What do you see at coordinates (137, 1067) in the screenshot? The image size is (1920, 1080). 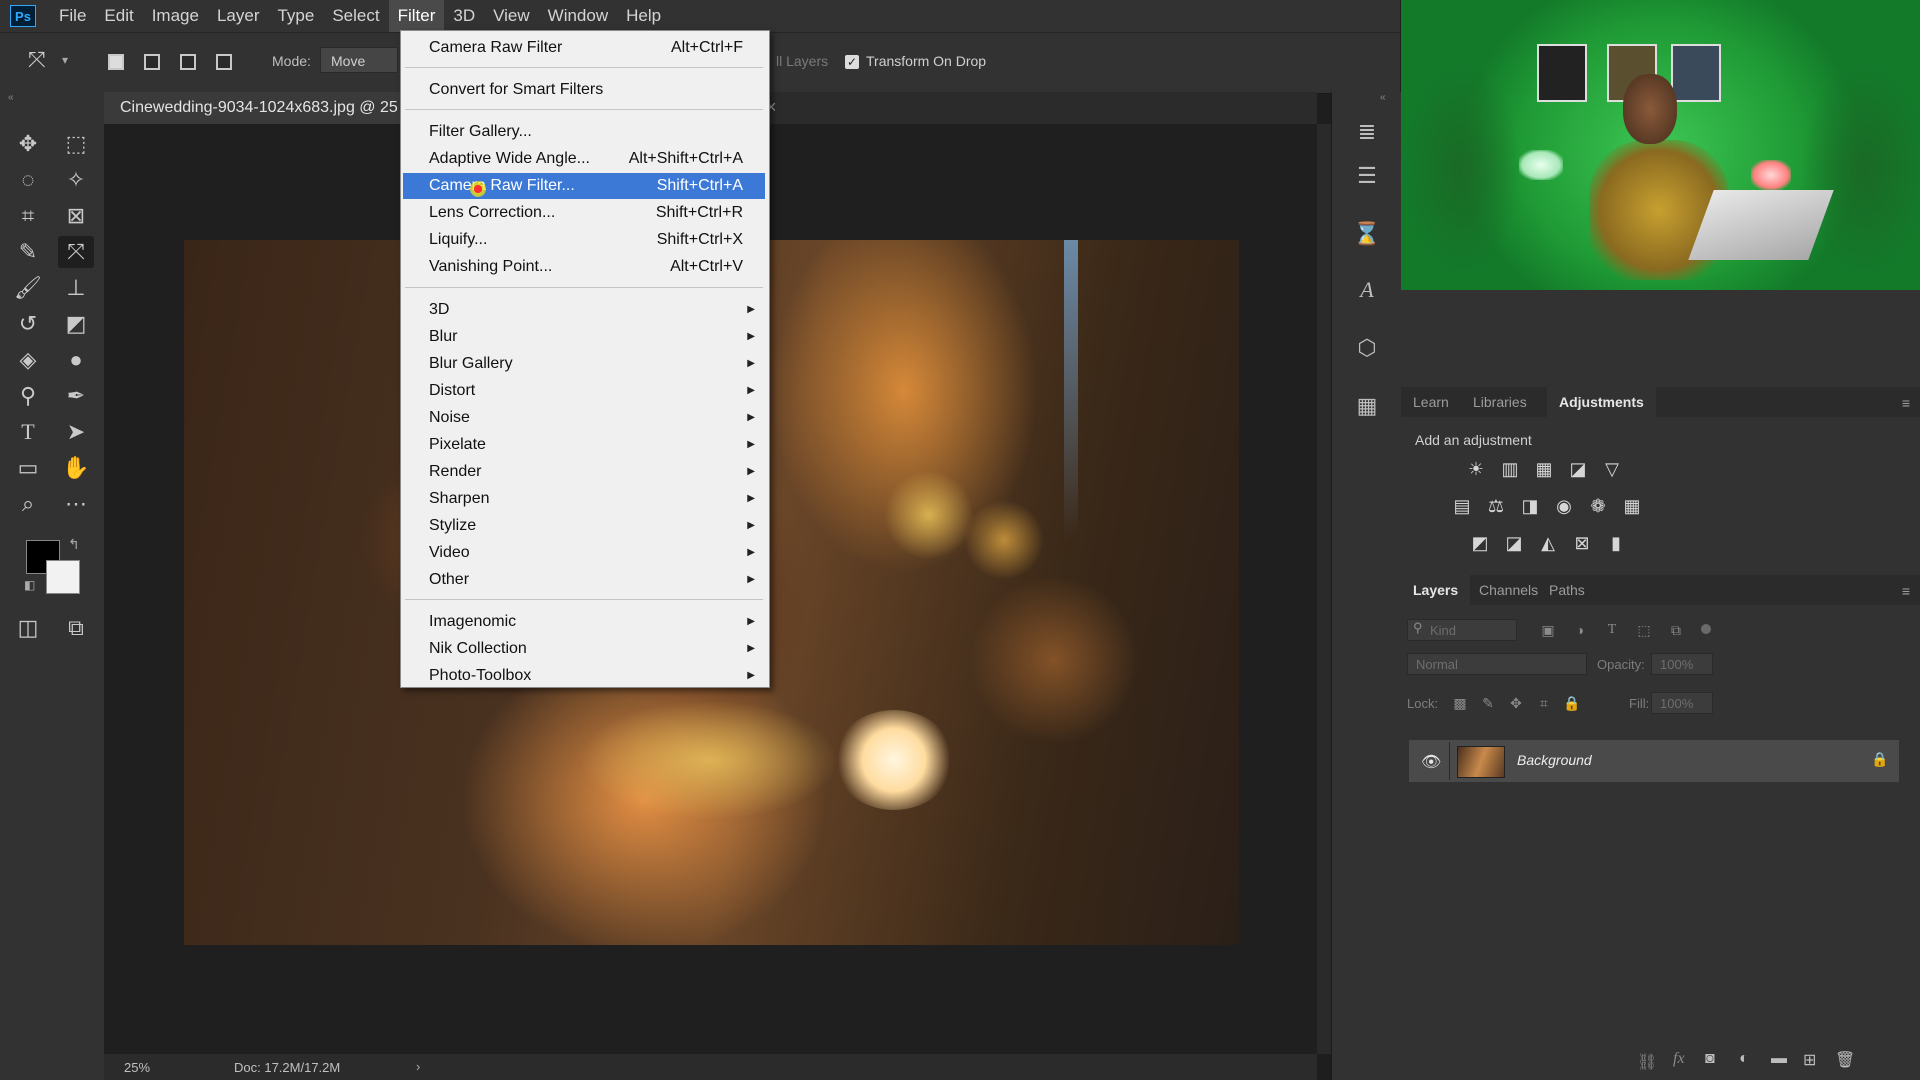 I see `zoom-level: 25%` at bounding box center [137, 1067].